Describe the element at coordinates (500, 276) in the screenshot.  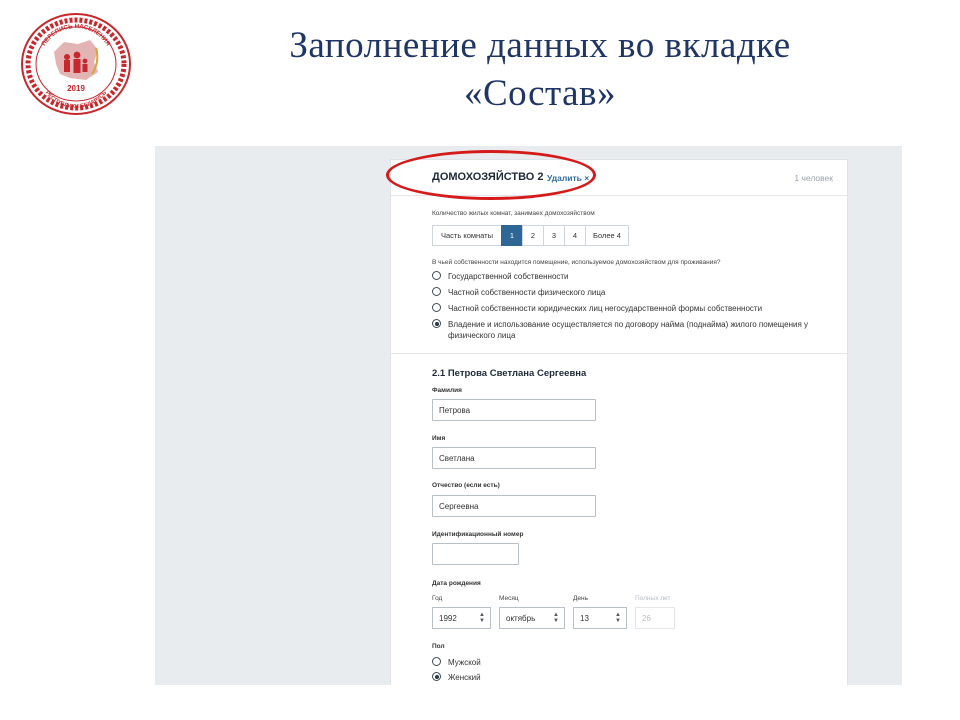
I see `ownership-option-state: Государственной собственности` at that location.